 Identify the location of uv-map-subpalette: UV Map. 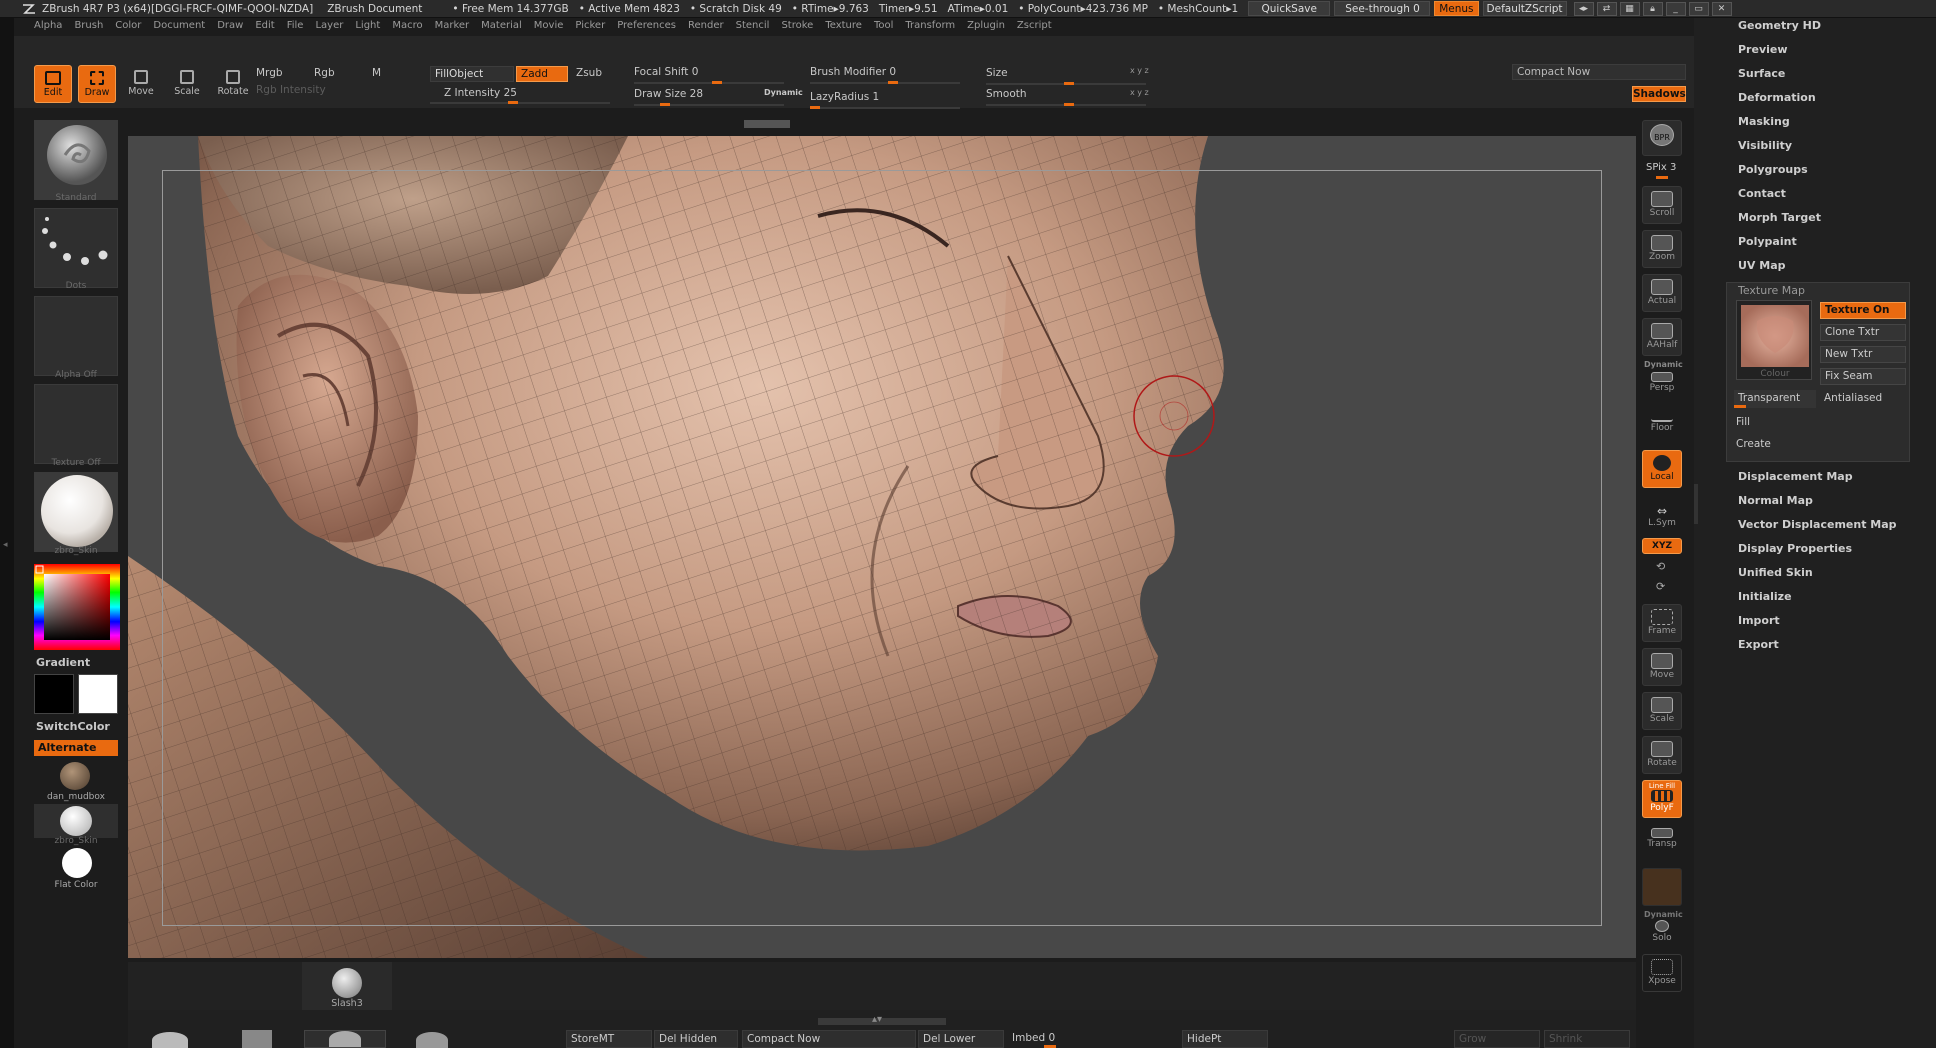
(1762, 265).